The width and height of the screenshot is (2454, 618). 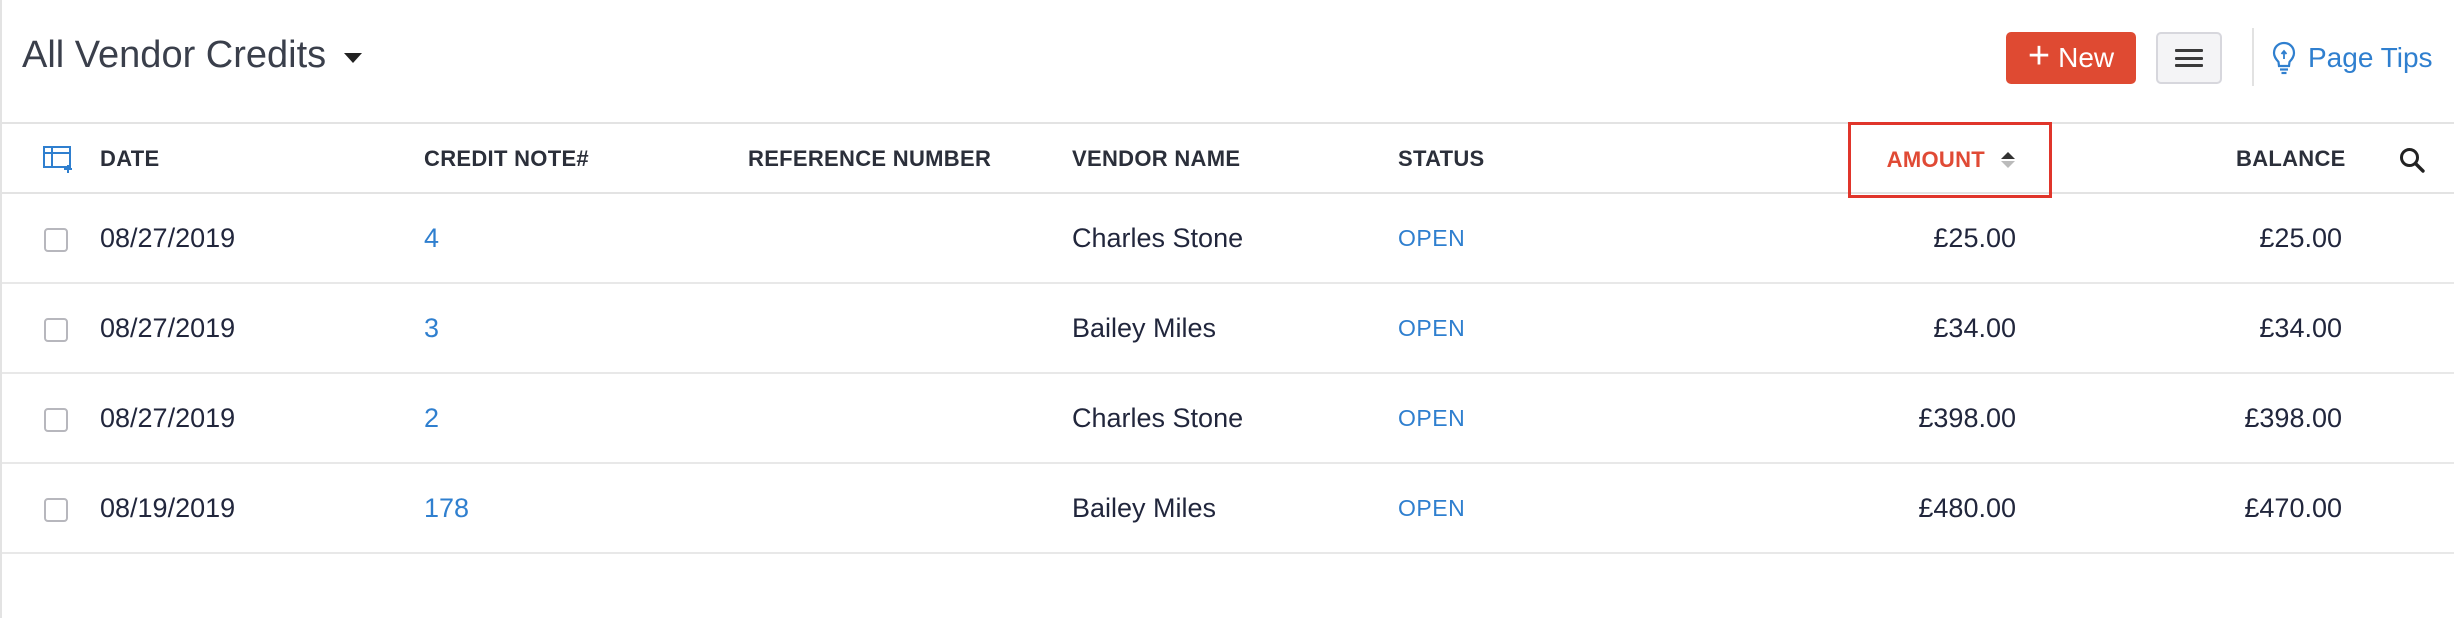 What do you see at coordinates (2300, 328) in the screenshot?
I see `cell-balance: £34.00` at bounding box center [2300, 328].